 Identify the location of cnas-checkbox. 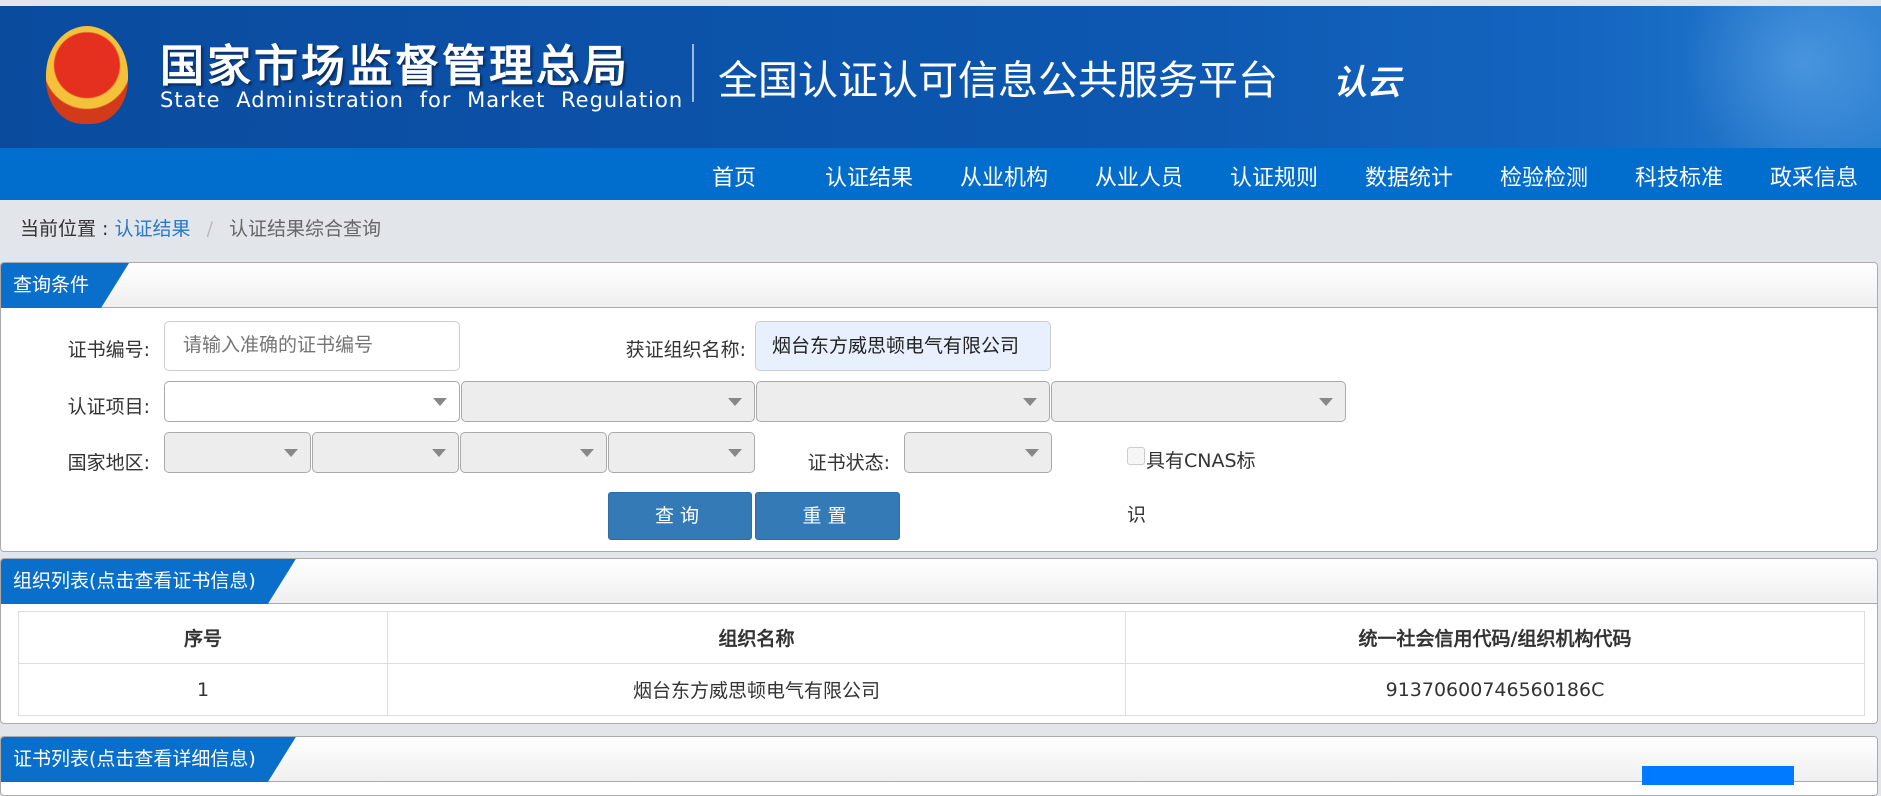
(1136, 456).